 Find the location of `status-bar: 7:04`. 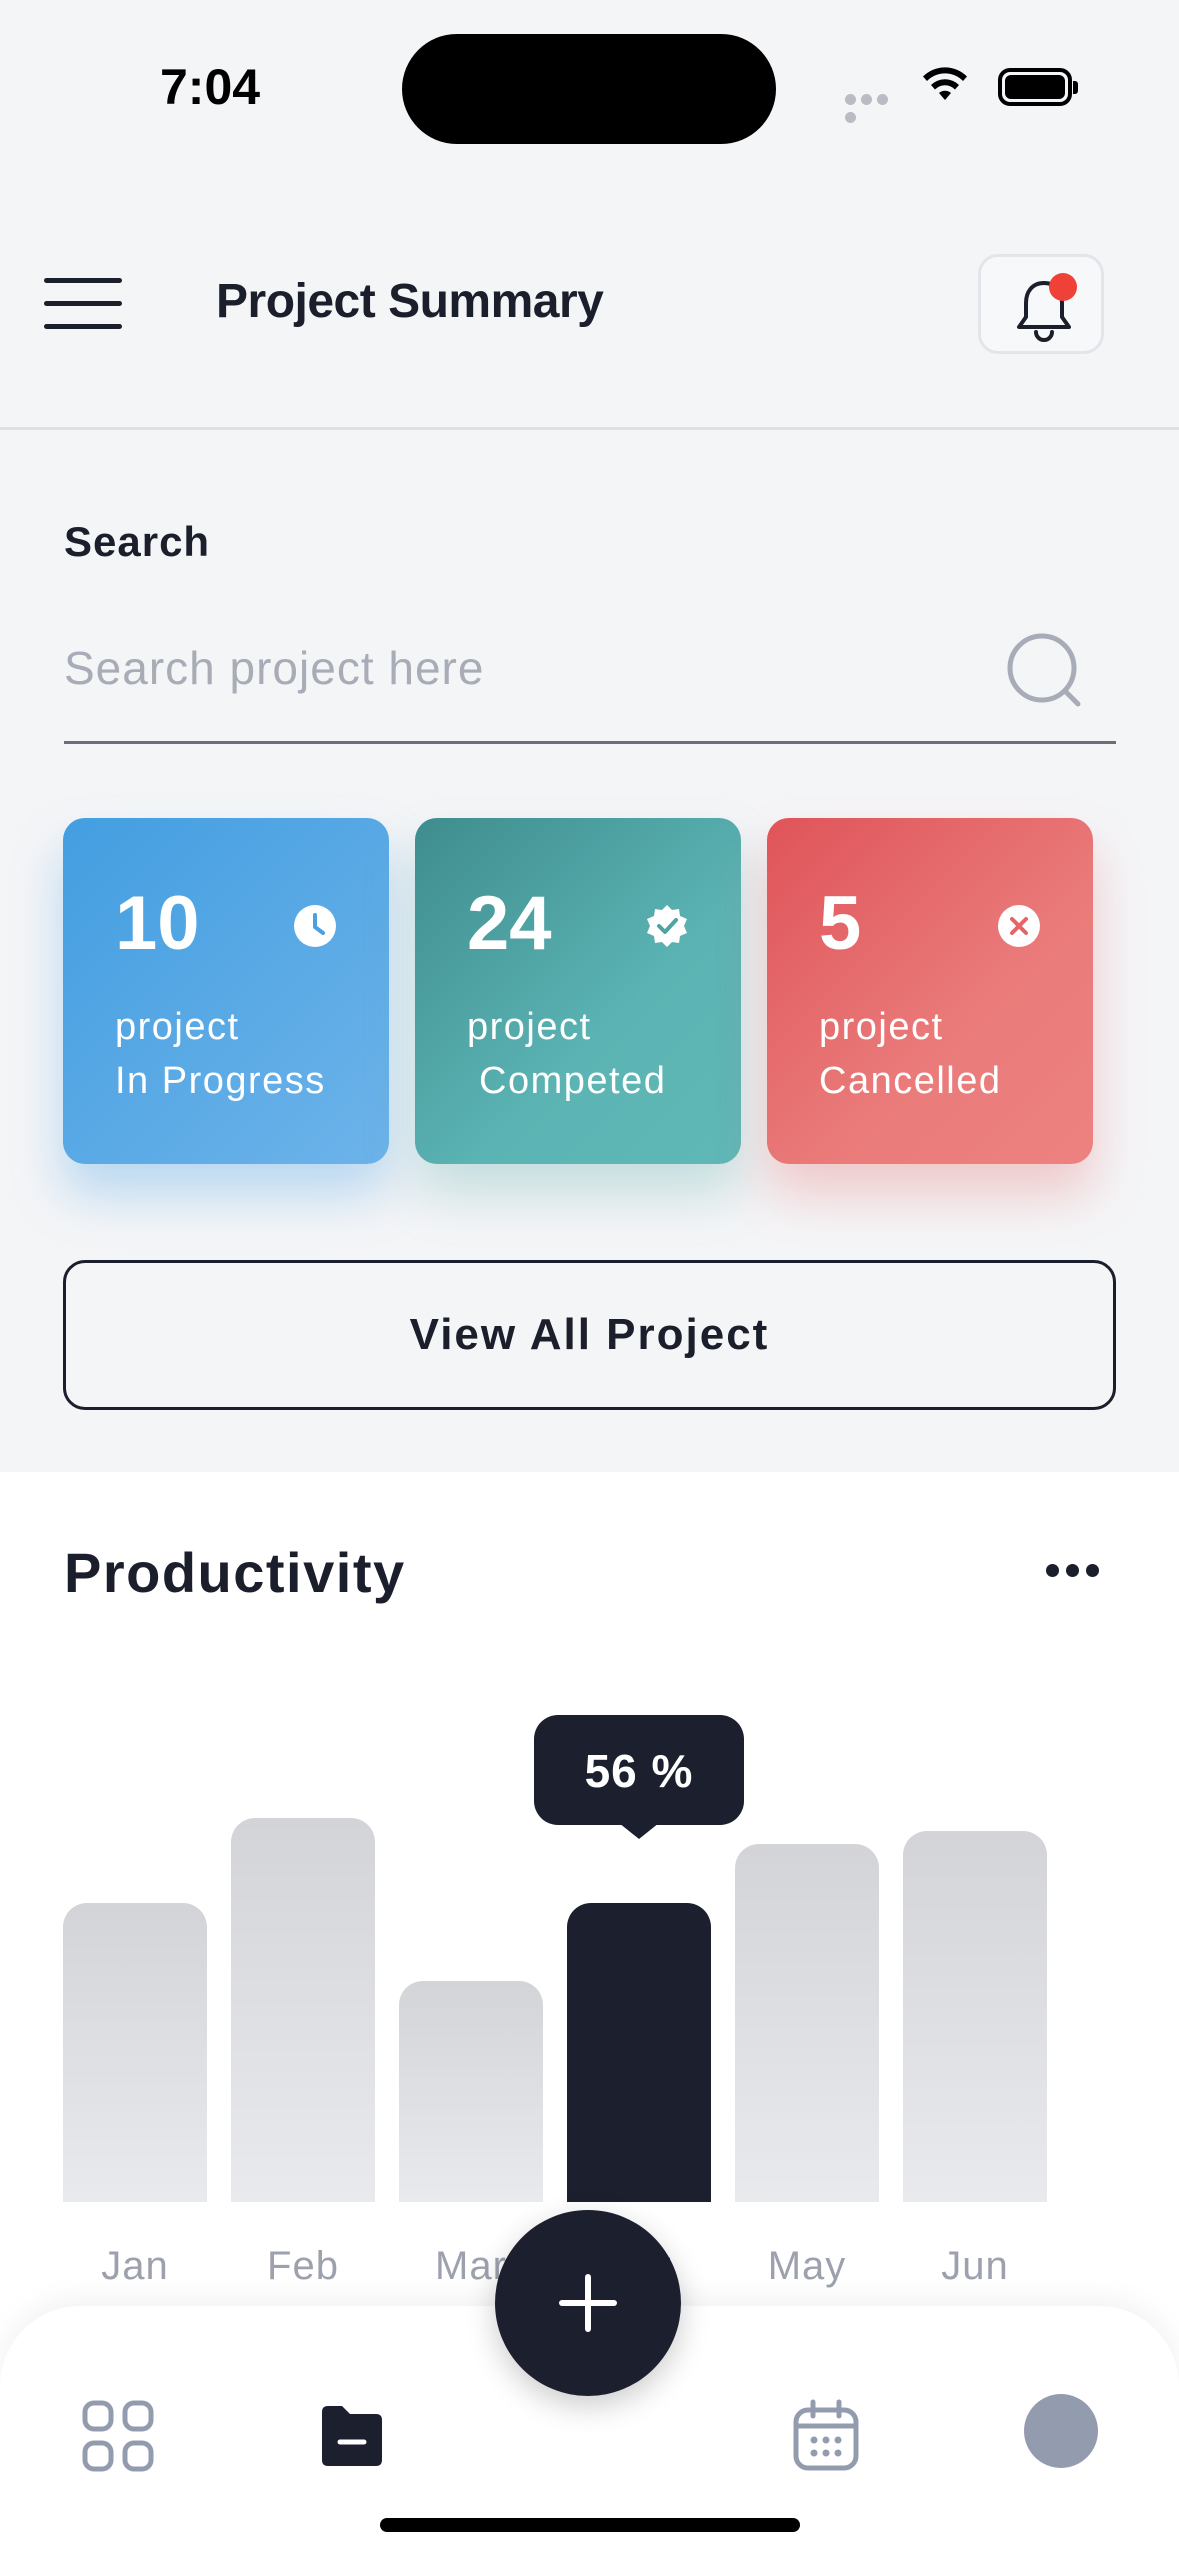

status-bar: 7:04 is located at coordinates (589, 85).